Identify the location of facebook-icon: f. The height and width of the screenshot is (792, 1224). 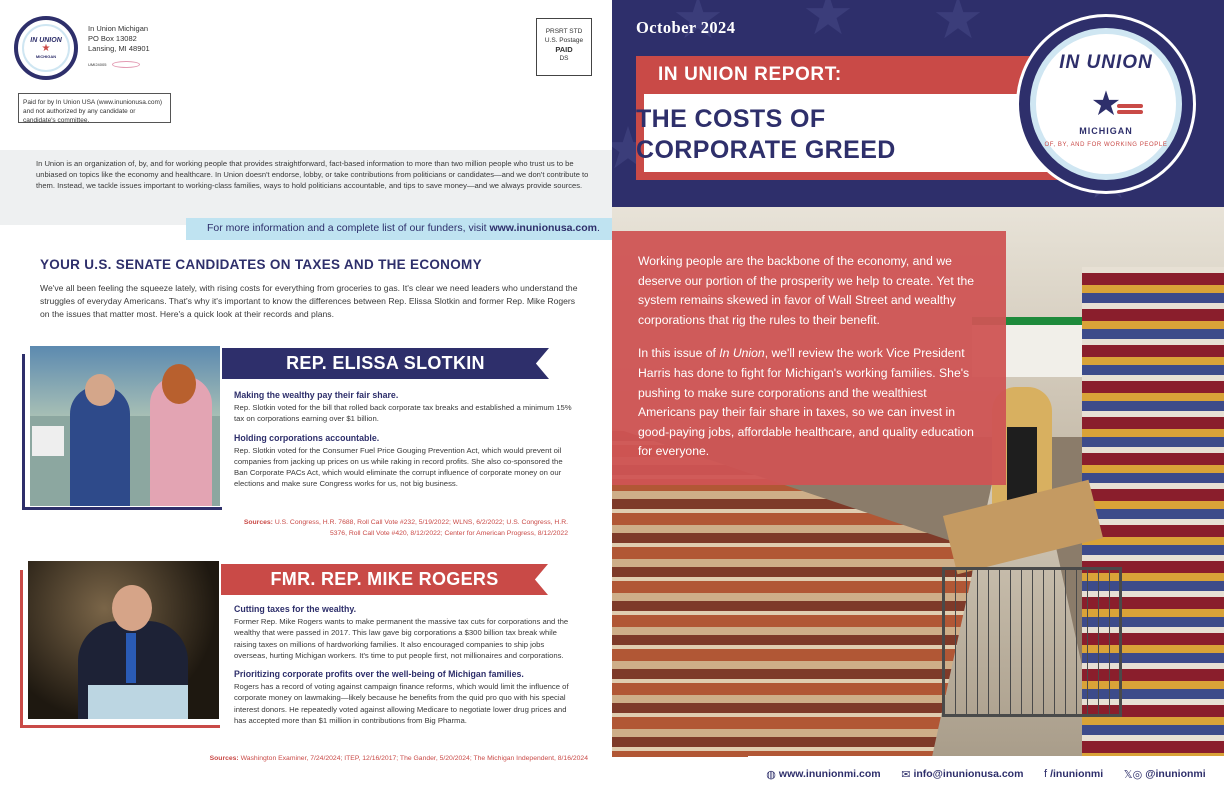
(1046, 774).